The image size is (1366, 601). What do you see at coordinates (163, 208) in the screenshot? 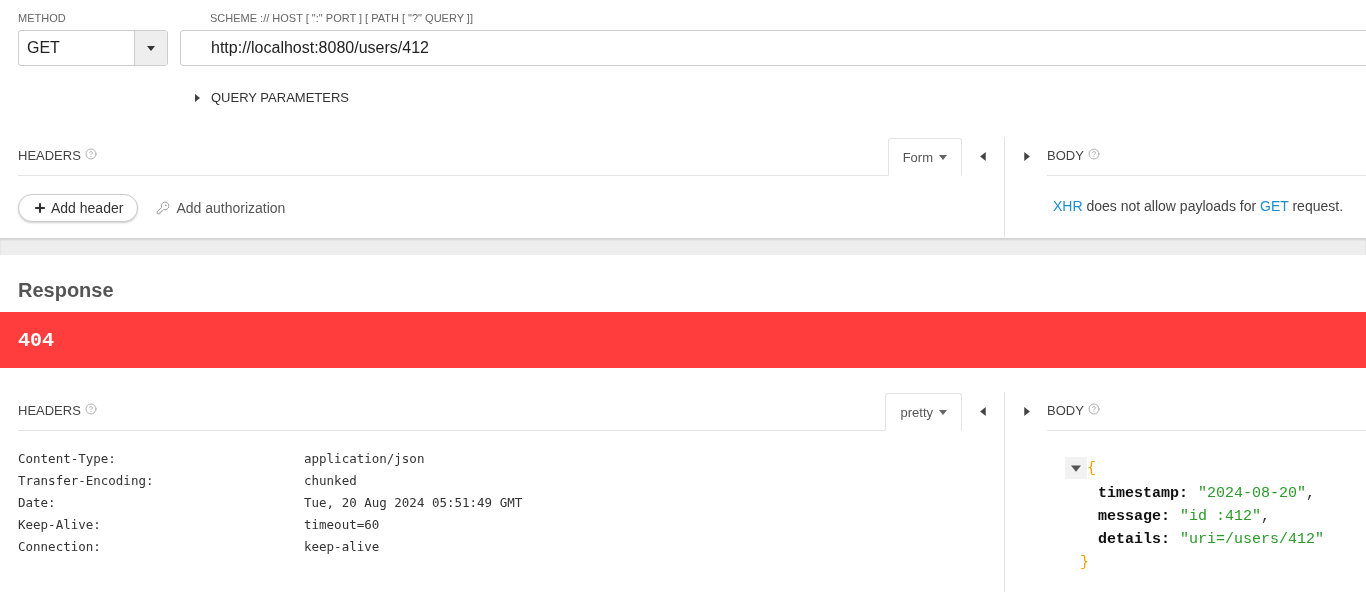
I see `key-icon` at bounding box center [163, 208].